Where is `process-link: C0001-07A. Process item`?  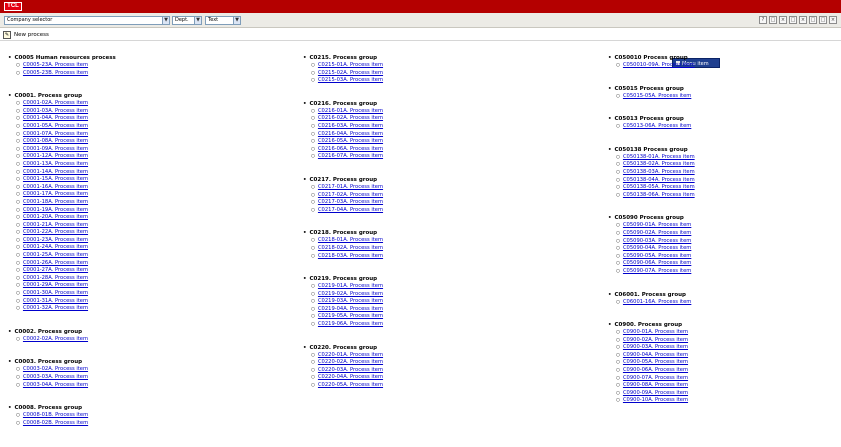 process-link: C0001-07A. Process item is located at coordinates (55, 134).